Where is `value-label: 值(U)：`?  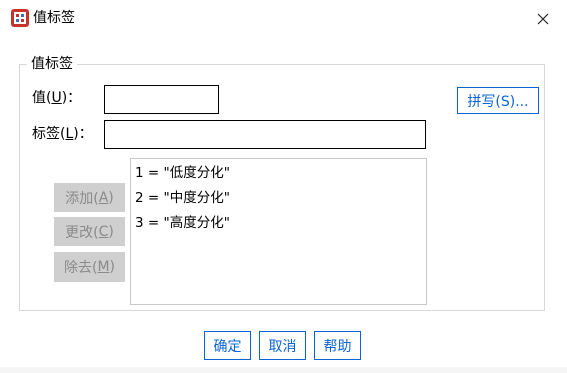 value-label: 值(U)： is located at coordinates (57, 98).